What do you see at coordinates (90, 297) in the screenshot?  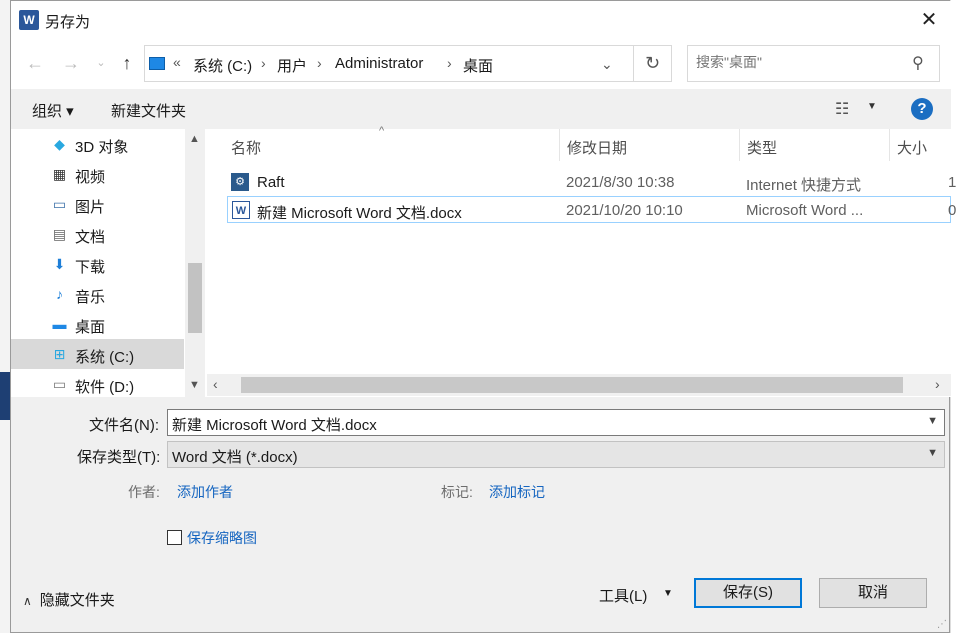 I see `sidebar-item-label: 音乐` at bounding box center [90, 297].